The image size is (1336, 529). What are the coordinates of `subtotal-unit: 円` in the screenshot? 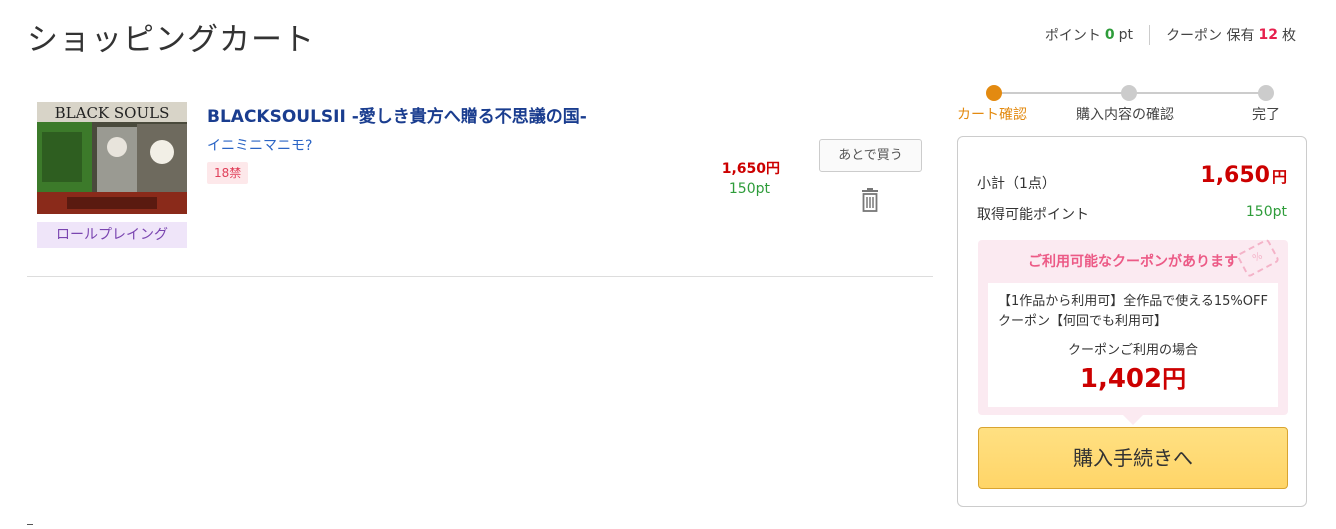 It's located at (1279, 177).